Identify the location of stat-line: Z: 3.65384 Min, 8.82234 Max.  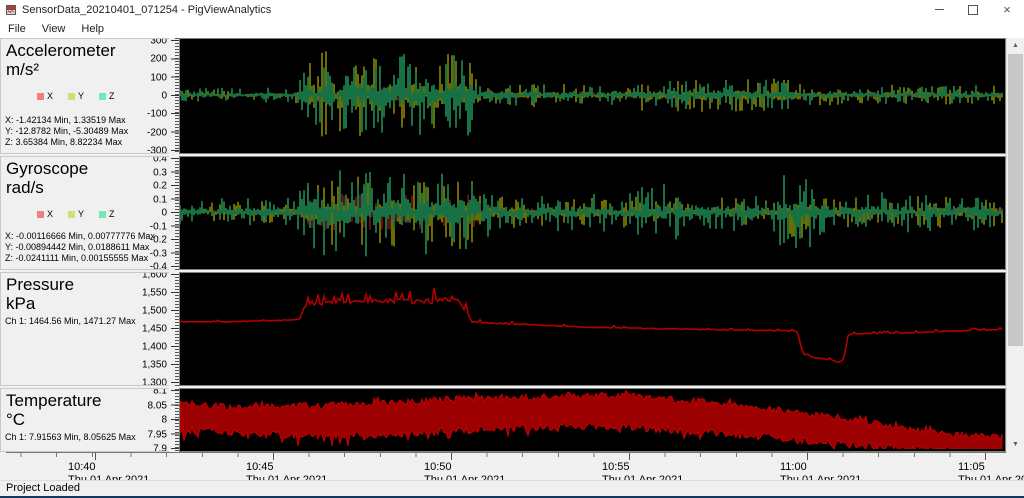
(64, 142).